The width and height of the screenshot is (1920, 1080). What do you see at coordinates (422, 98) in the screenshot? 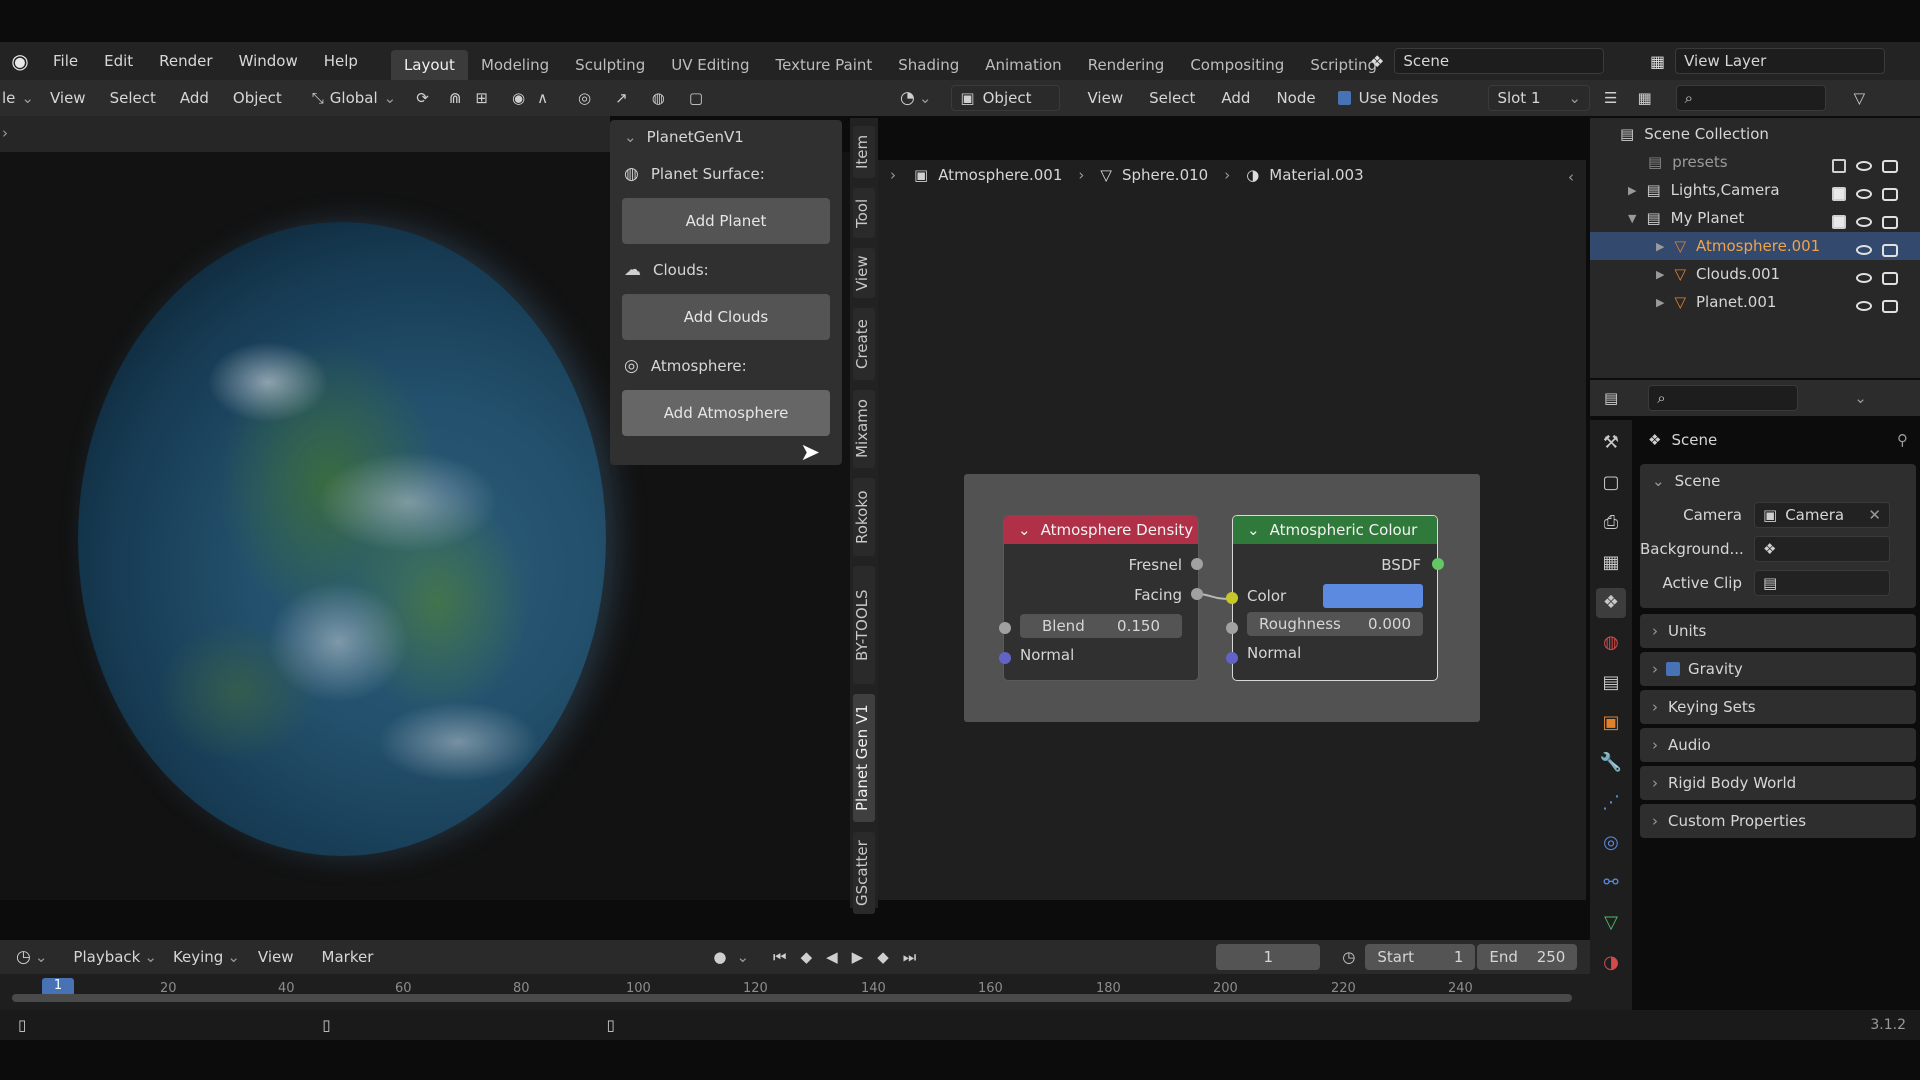
I see `pivot-icon: ⟳` at bounding box center [422, 98].